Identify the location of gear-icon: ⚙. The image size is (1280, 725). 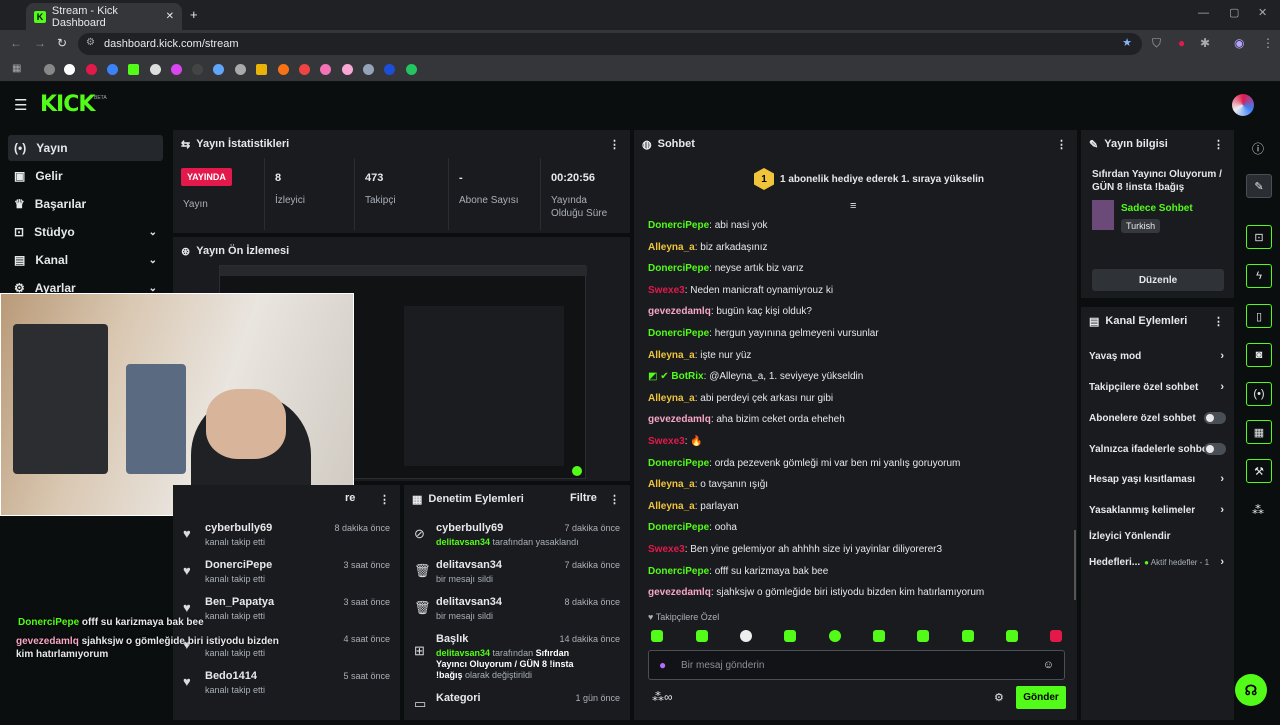
(999, 697).